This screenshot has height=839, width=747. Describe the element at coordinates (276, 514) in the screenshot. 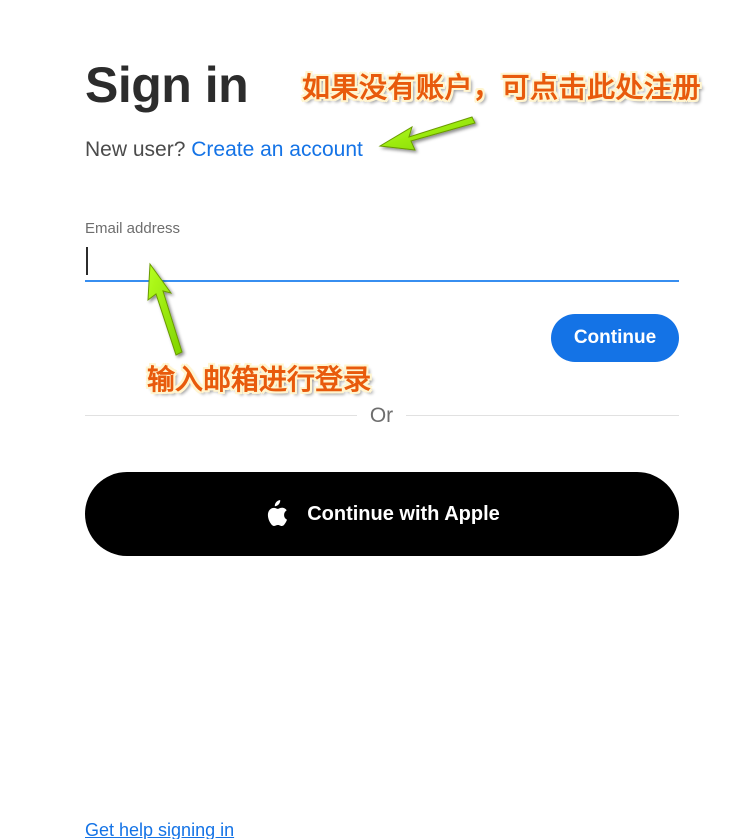

I see `apple-logo-icon` at that location.